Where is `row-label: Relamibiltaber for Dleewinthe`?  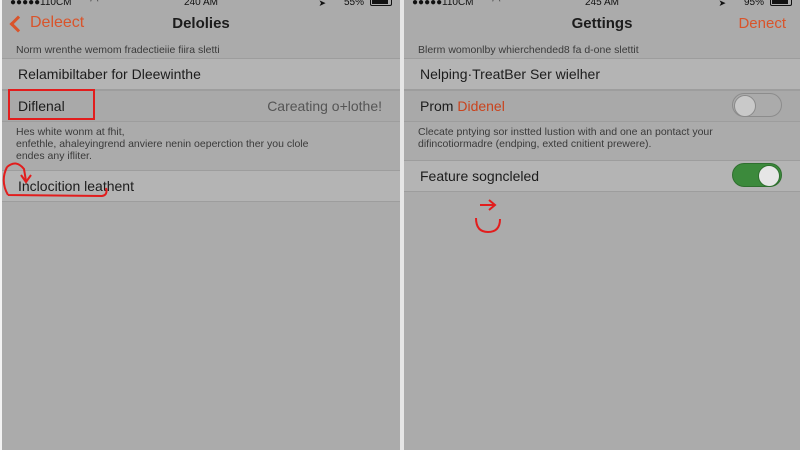 row-label: Relamibiltaber for Dleewinthe is located at coordinates (109, 74).